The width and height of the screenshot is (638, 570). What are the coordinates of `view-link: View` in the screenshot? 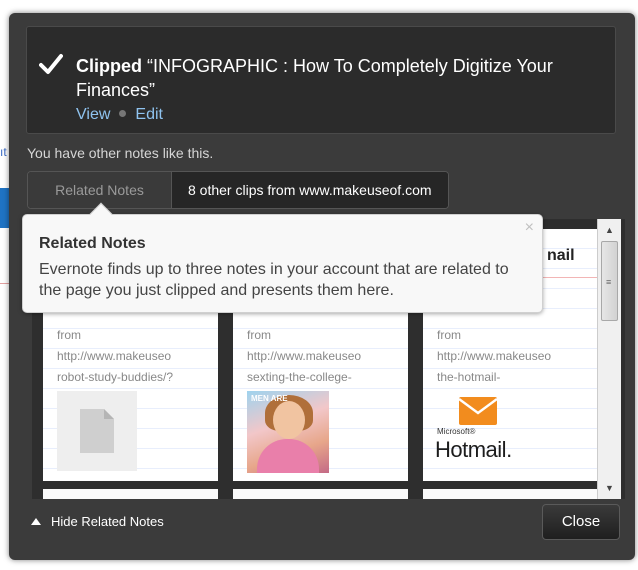 It's located at (93, 114).